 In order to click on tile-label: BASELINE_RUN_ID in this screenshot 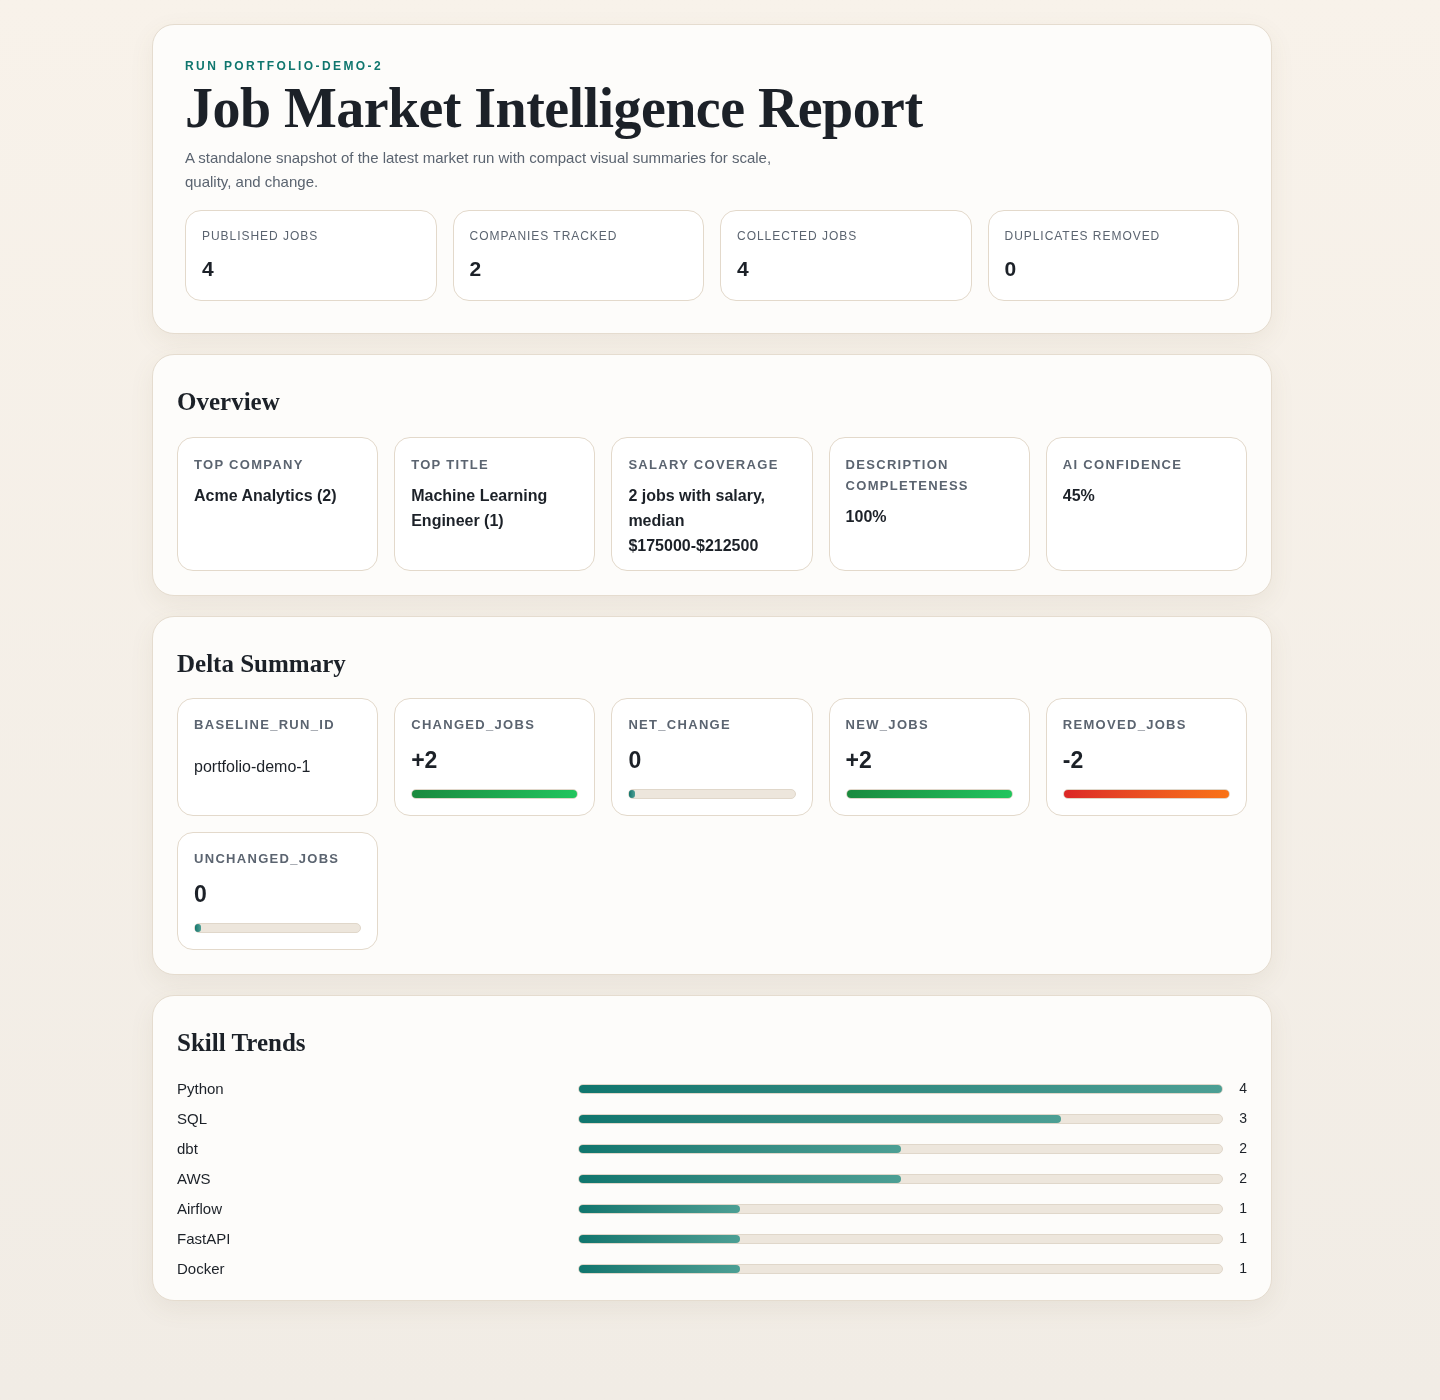, I will do `click(265, 725)`.